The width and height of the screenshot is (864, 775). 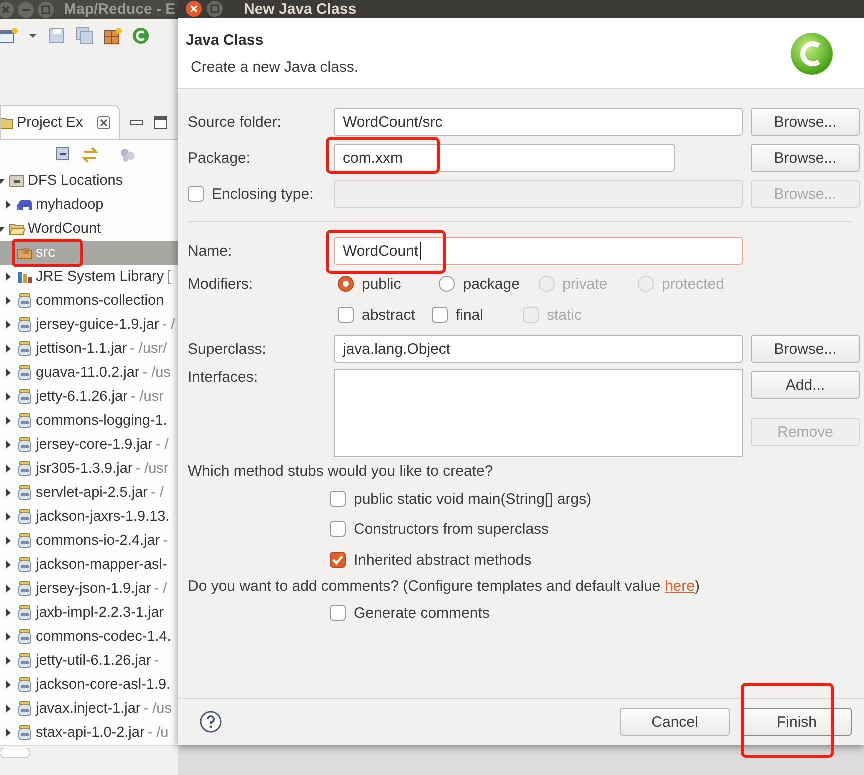 What do you see at coordinates (89, 277) in the screenshot?
I see `tree-item: JRE System Library [` at bounding box center [89, 277].